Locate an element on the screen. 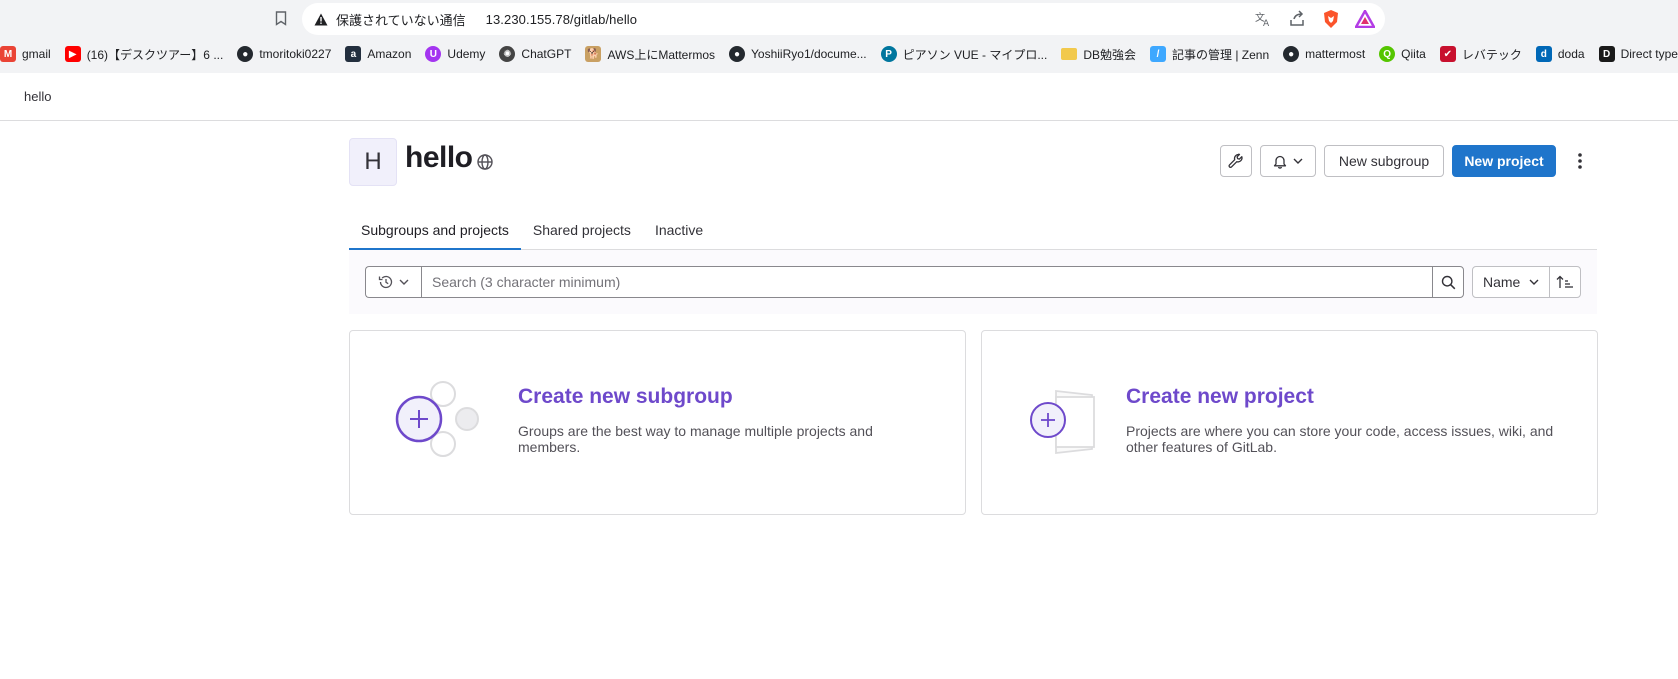 This screenshot has height=679, width=1678. bookmark-label: mattermost is located at coordinates (1335, 54).